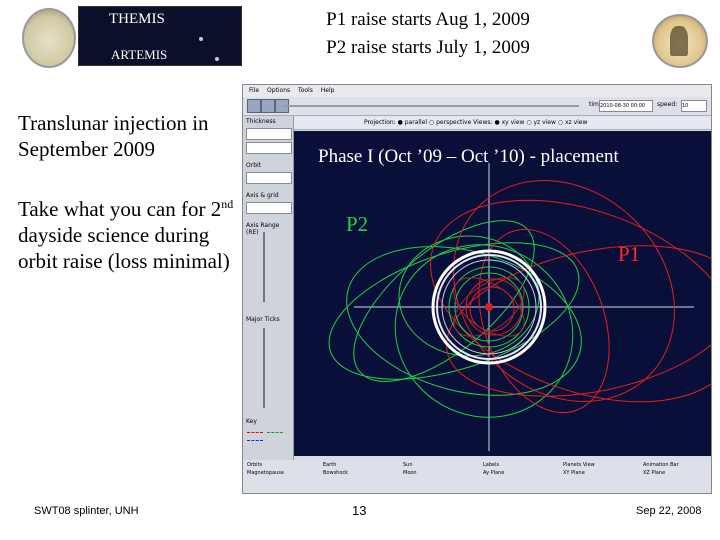 This screenshot has width=720, height=540. I want to click on legend-animation-bar: Animation Bar, so click(661, 465).